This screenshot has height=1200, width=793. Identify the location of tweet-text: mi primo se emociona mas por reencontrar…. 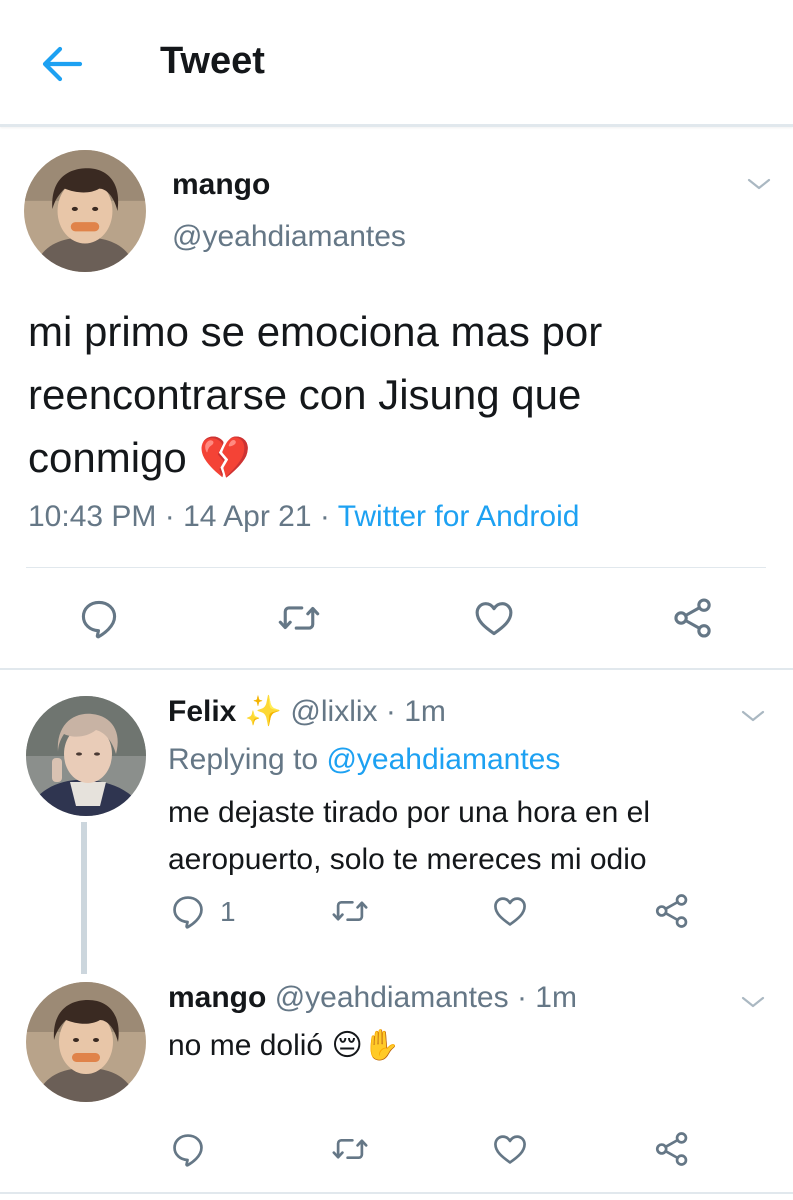
(315, 394).